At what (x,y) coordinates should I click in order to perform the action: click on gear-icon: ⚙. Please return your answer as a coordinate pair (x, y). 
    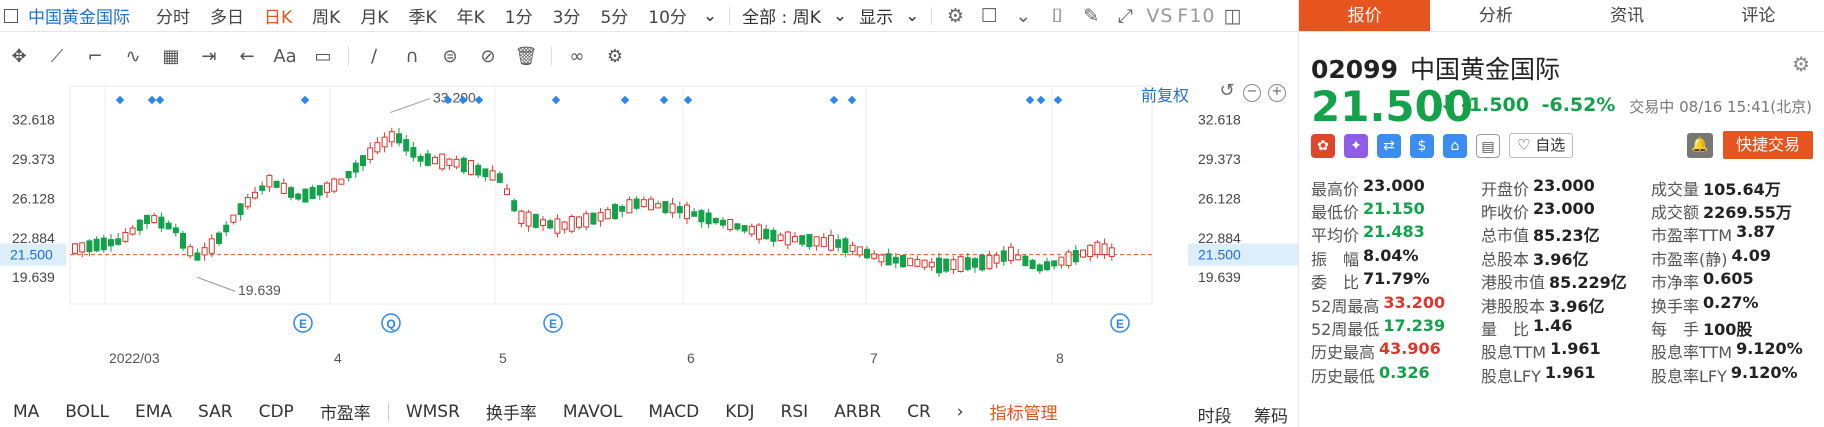
    Looking at the image, I should click on (615, 56).